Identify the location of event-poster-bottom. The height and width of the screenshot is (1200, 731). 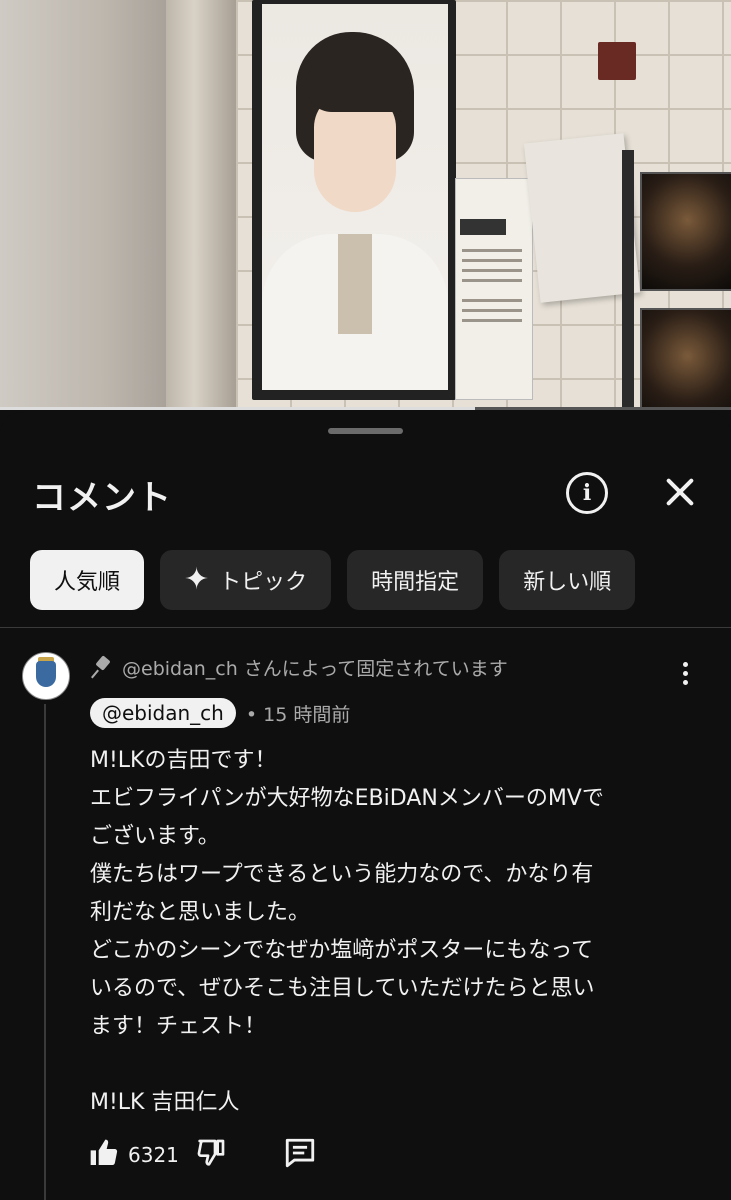
(685, 359).